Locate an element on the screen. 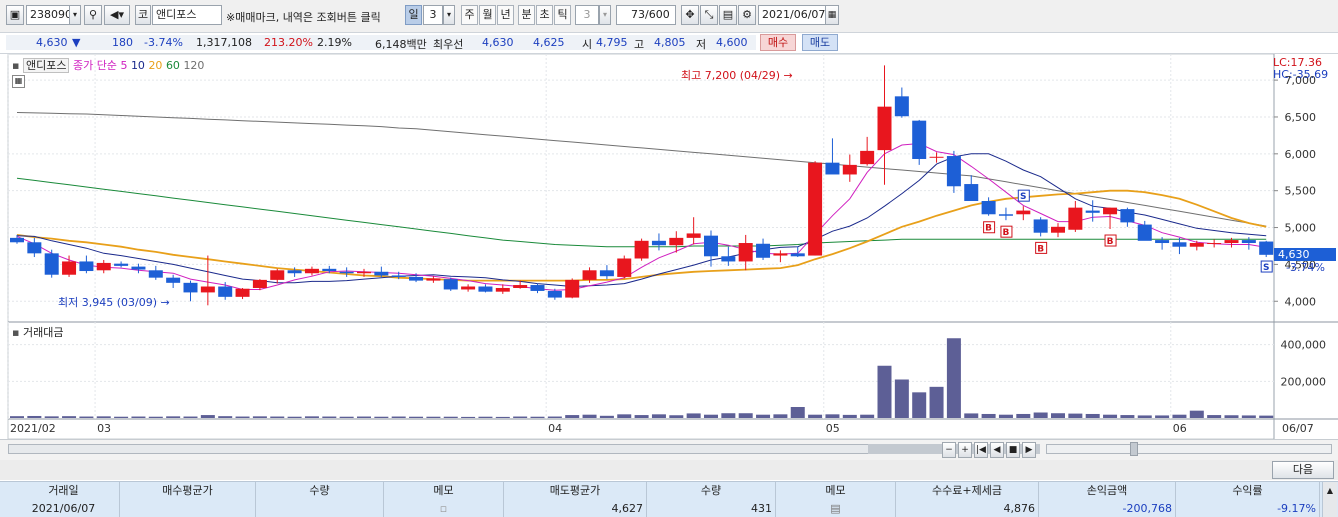 This screenshot has height=517, width=1338. legend-ma-label: 종가 단순 is located at coordinates (95, 65).